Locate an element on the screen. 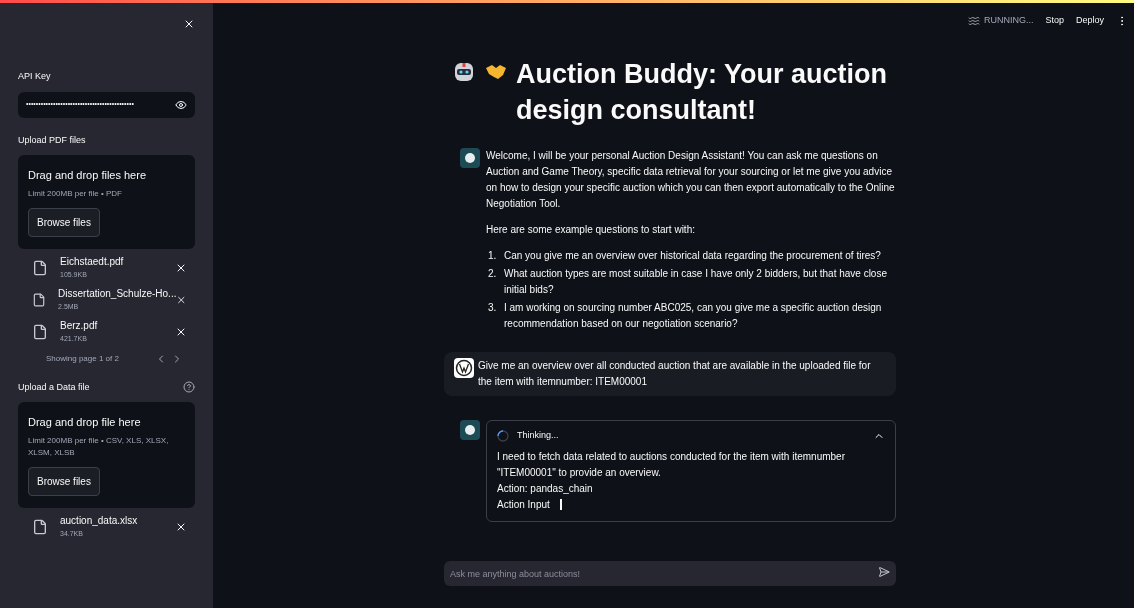 The width and height of the screenshot is (1134, 608). toolbar-button: Stop is located at coordinates (1054, 21).